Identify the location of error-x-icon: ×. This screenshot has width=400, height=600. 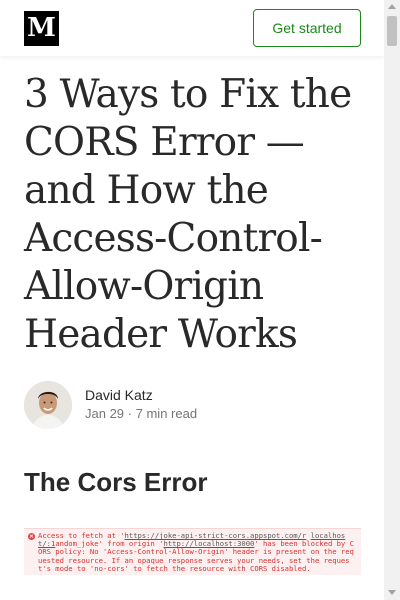
(31, 536).